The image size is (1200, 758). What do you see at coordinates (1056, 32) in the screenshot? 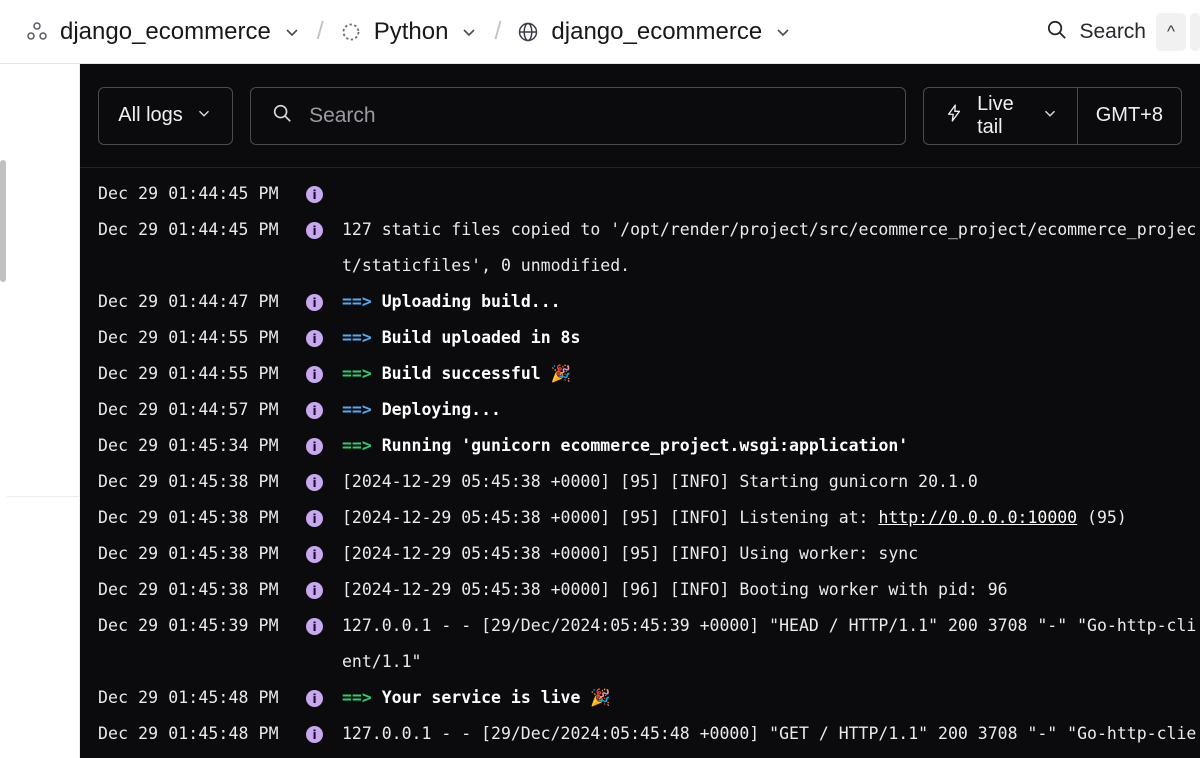
I see `search-icon` at bounding box center [1056, 32].